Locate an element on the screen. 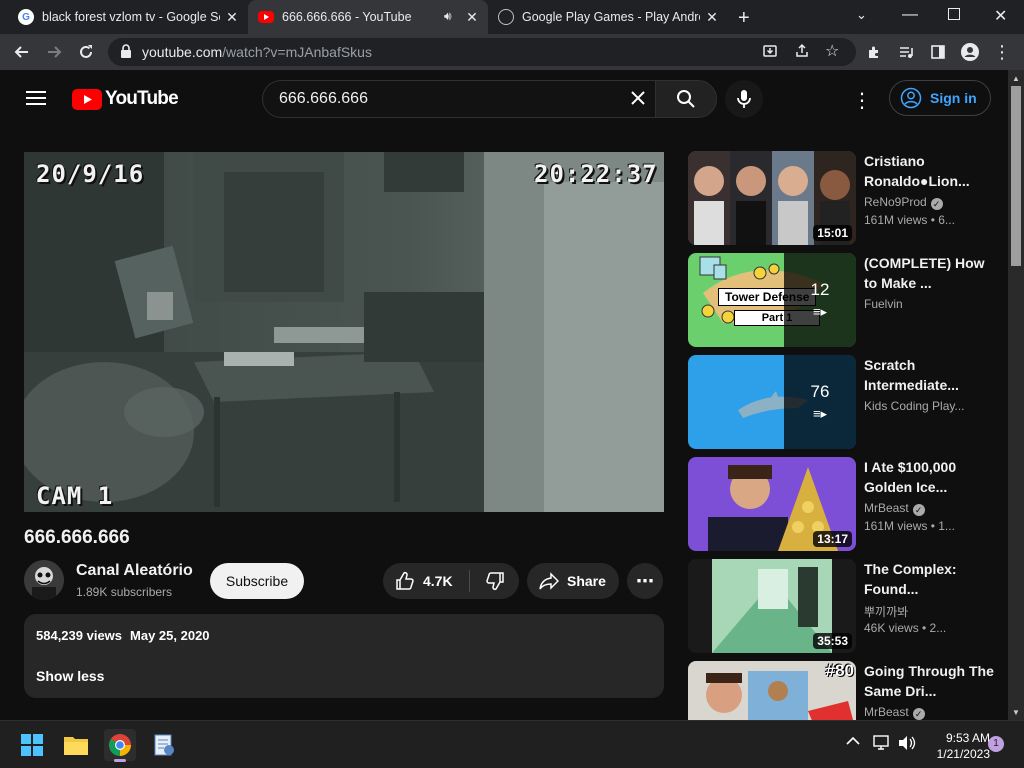  tab-google-play-games: Google Play Games - Play Android Games ✕ is located at coordinates (608, 17).